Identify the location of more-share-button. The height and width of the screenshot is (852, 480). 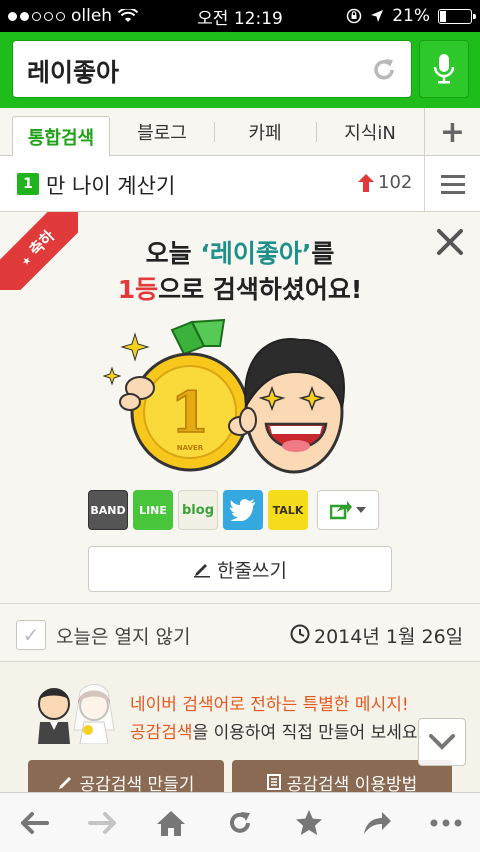
(348, 510).